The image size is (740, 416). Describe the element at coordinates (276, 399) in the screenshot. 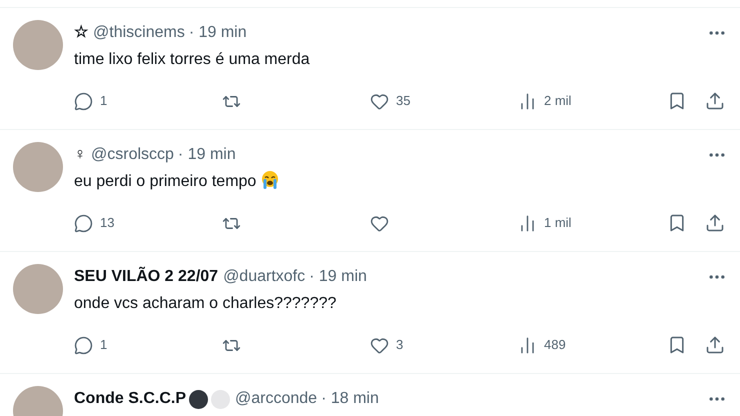

I see `user-handle: @arcconde` at that location.